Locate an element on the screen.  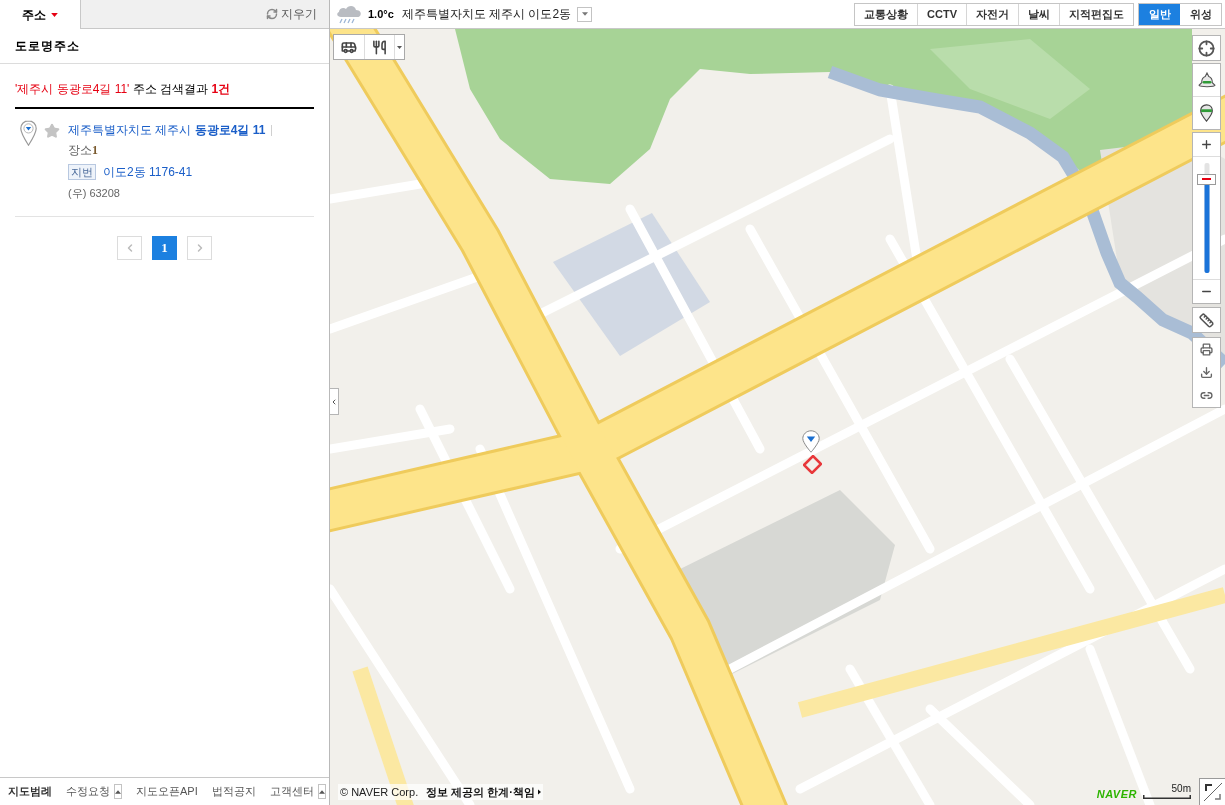
location-pin-icon is located at coordinates (811, 441).